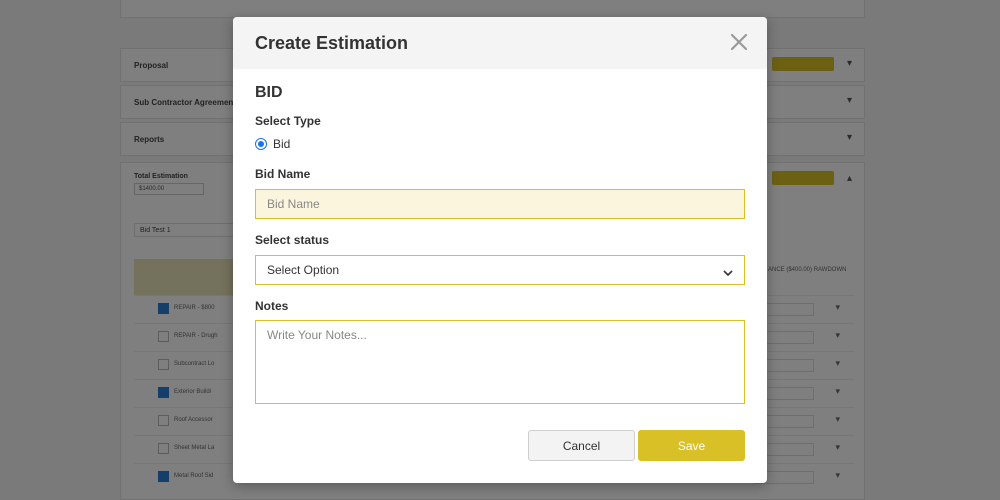 Image resolution: width=1000 pixels, height=500 pixels. I want to click on type-radio-bid: Bid, so click(272, 144).